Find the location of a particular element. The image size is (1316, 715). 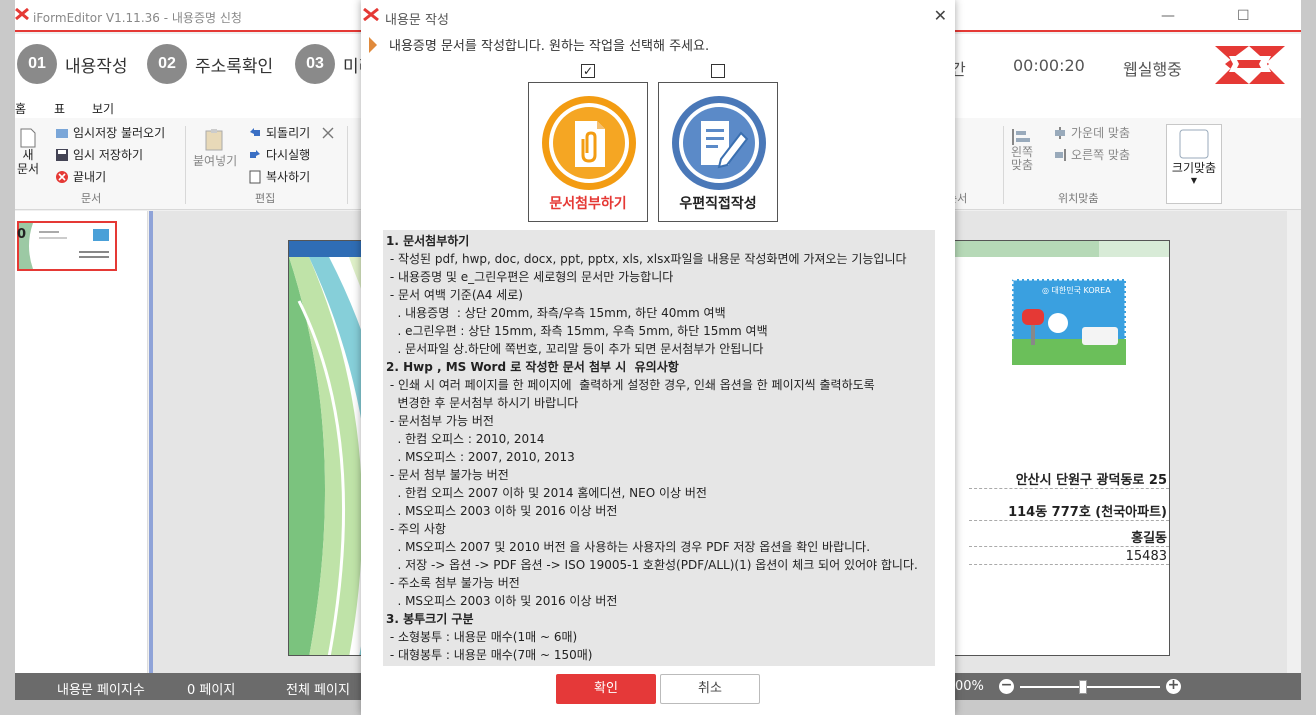

page-count-value: 0 페이지 is located at coordinates (211, 690).